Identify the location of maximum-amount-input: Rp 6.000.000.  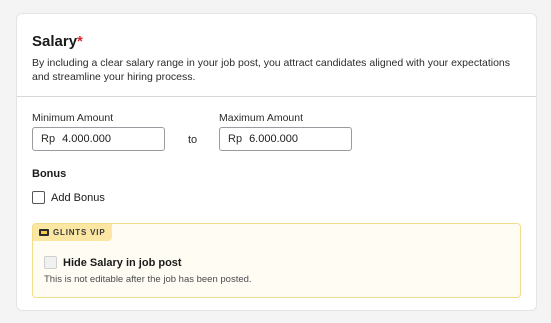
(285, 139).